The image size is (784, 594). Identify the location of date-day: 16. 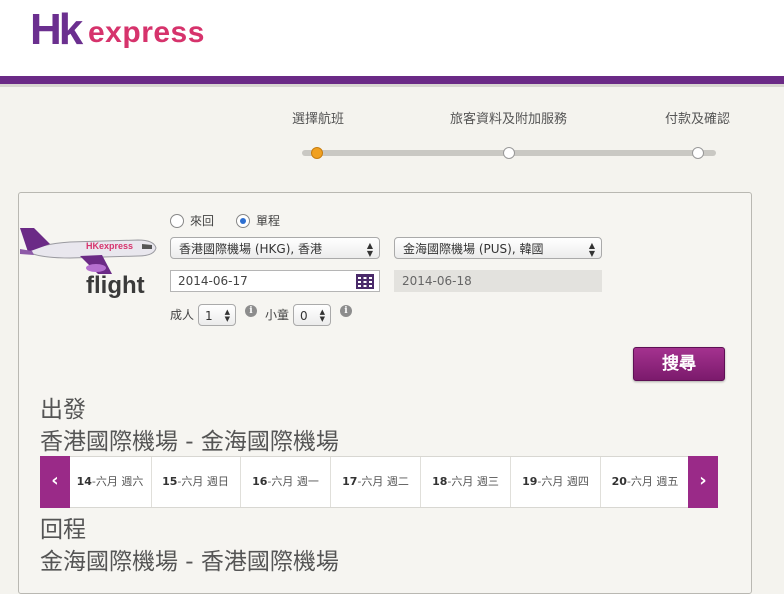
(260, 481).